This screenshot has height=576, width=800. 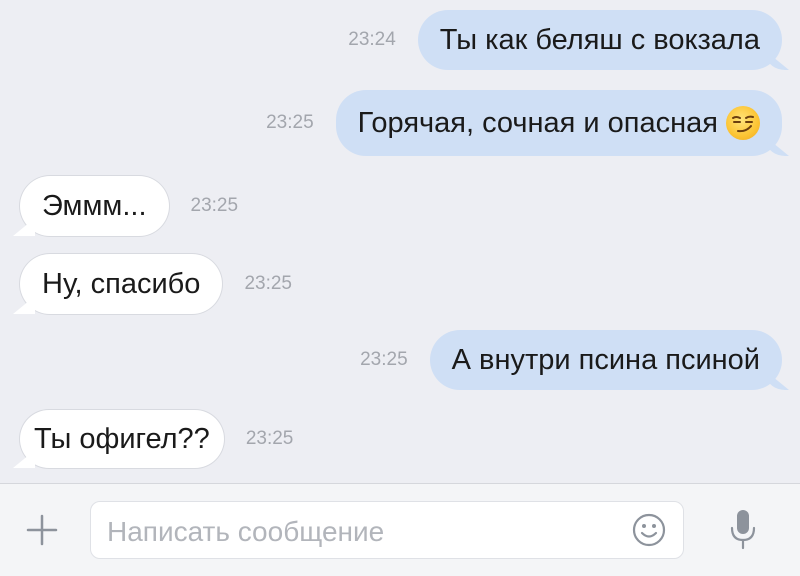 I want to click on message-row-incoming: Ну, спасибо 23:25, so click(x=156, y=284).